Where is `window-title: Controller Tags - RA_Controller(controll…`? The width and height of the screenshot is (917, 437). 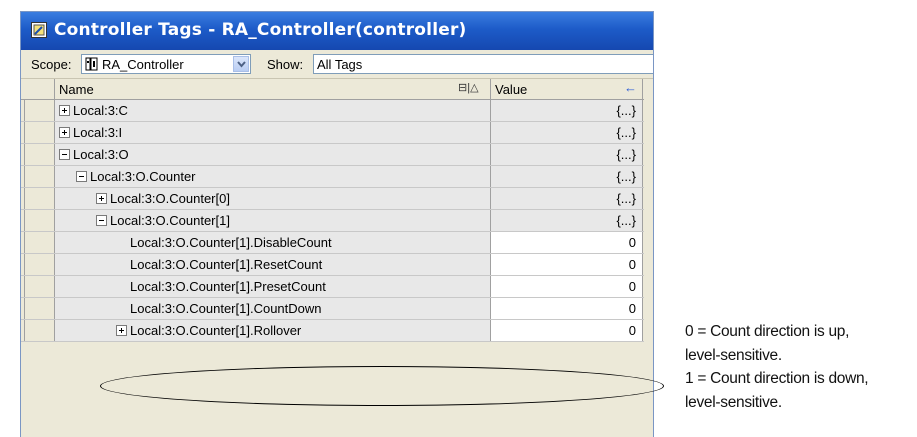 window-title: Controller Tags - RA_Controller(controll… is located at coordinates (260, 30).